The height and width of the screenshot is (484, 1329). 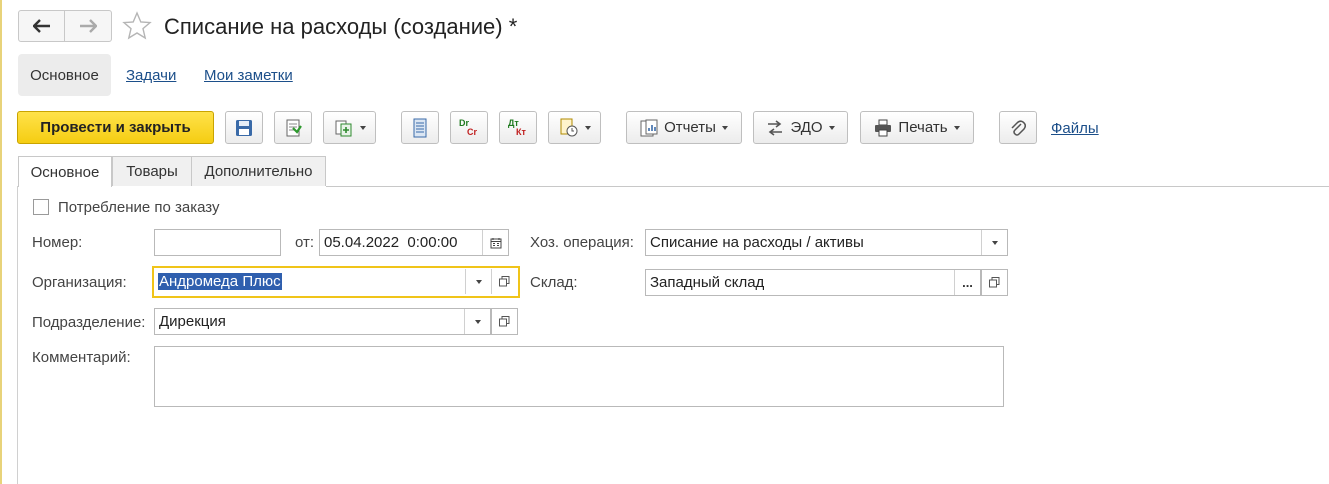 I want to click on journal-button, so click(x=420, y=127).